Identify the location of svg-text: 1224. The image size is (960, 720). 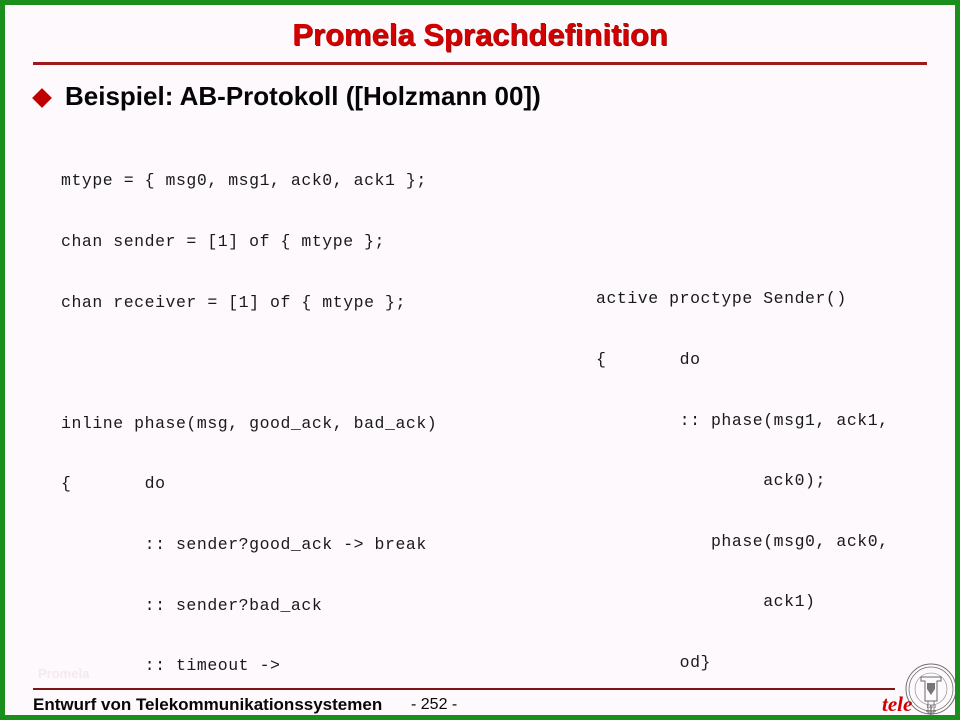
(931, 707).